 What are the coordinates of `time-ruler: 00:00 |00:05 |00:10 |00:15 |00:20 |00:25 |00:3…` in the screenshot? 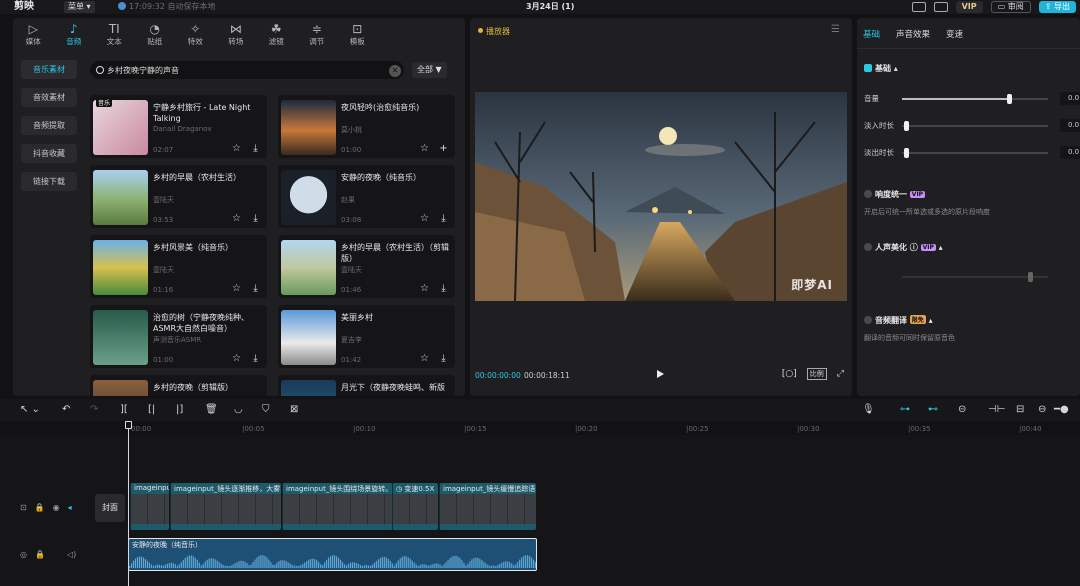 It's located at (602, 428).